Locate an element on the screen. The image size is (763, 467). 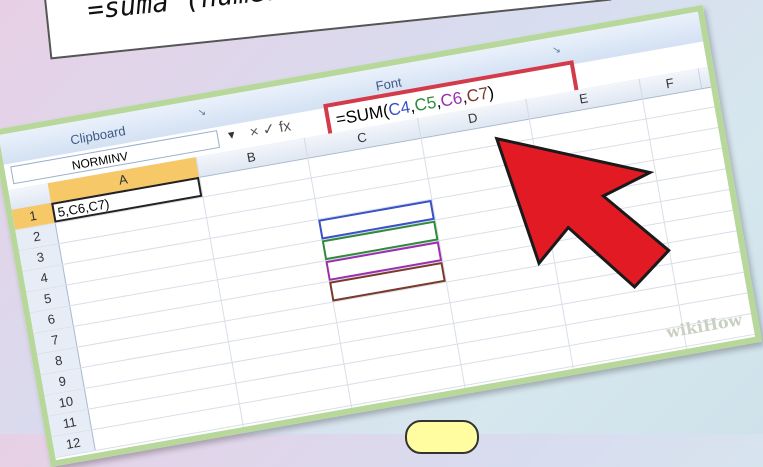
ref-c6: C6 is located at coordinates (451, 99).